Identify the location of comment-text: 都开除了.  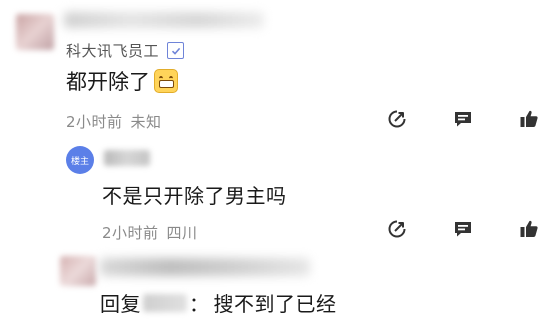
(108, 82).